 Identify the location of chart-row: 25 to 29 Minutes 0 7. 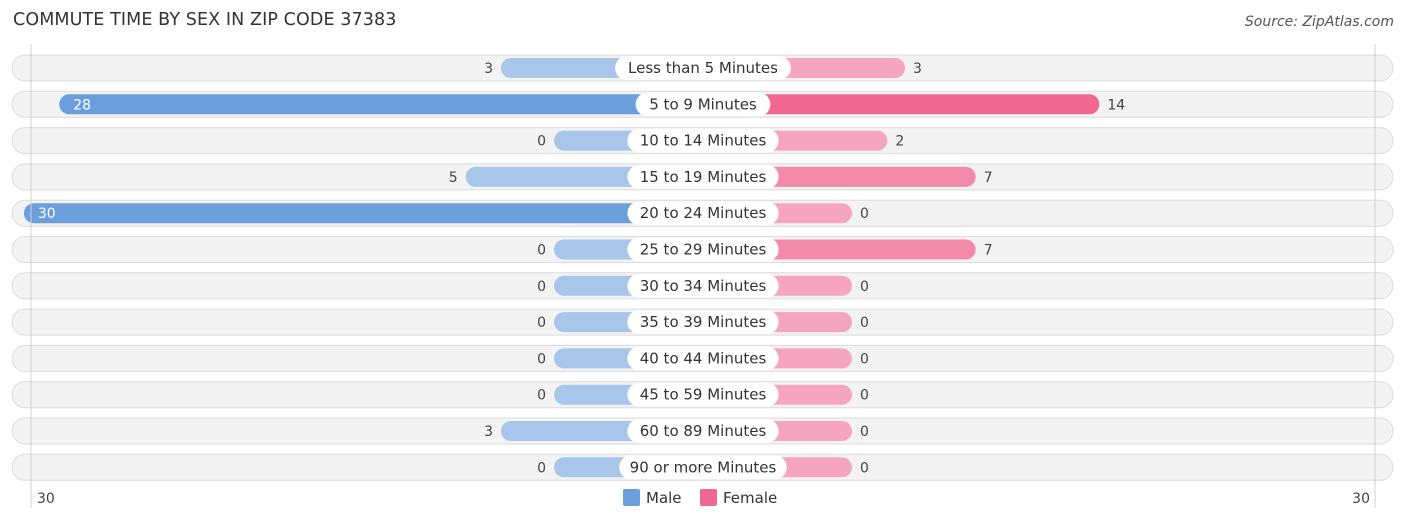
(702, 249).